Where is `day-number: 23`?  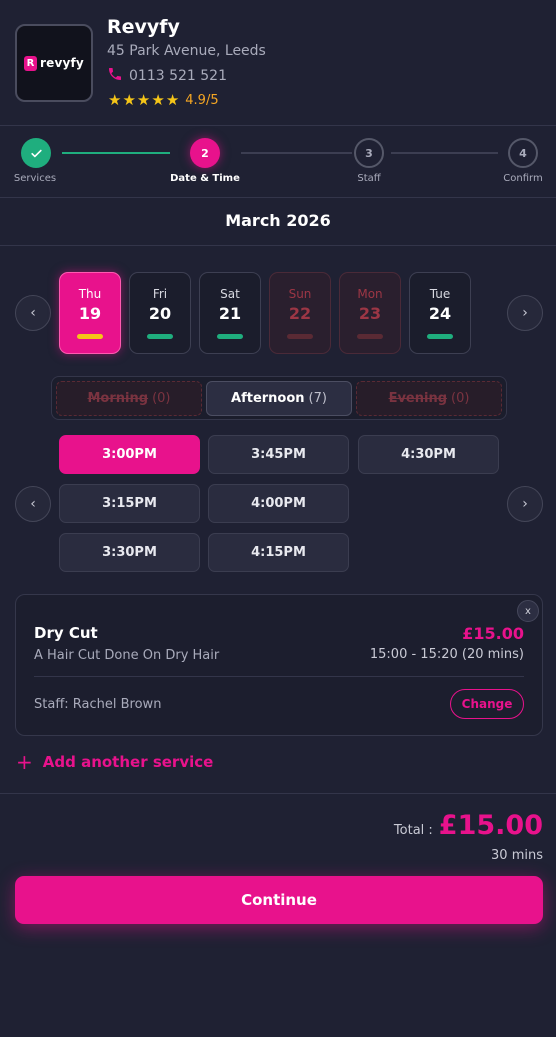
day-number: 23 is located at coordinates (370, 313).